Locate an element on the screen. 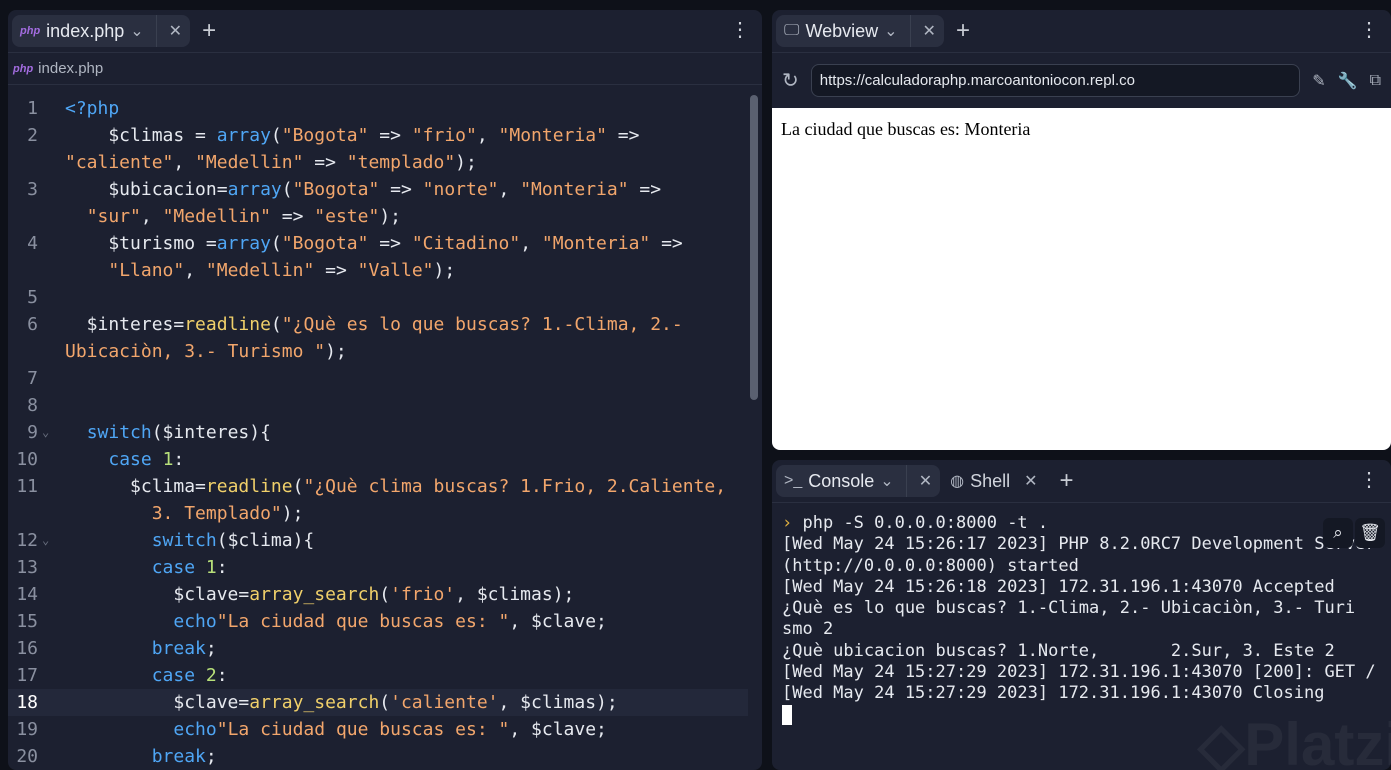  line-number: 3 is located at coordinates (32, 189).